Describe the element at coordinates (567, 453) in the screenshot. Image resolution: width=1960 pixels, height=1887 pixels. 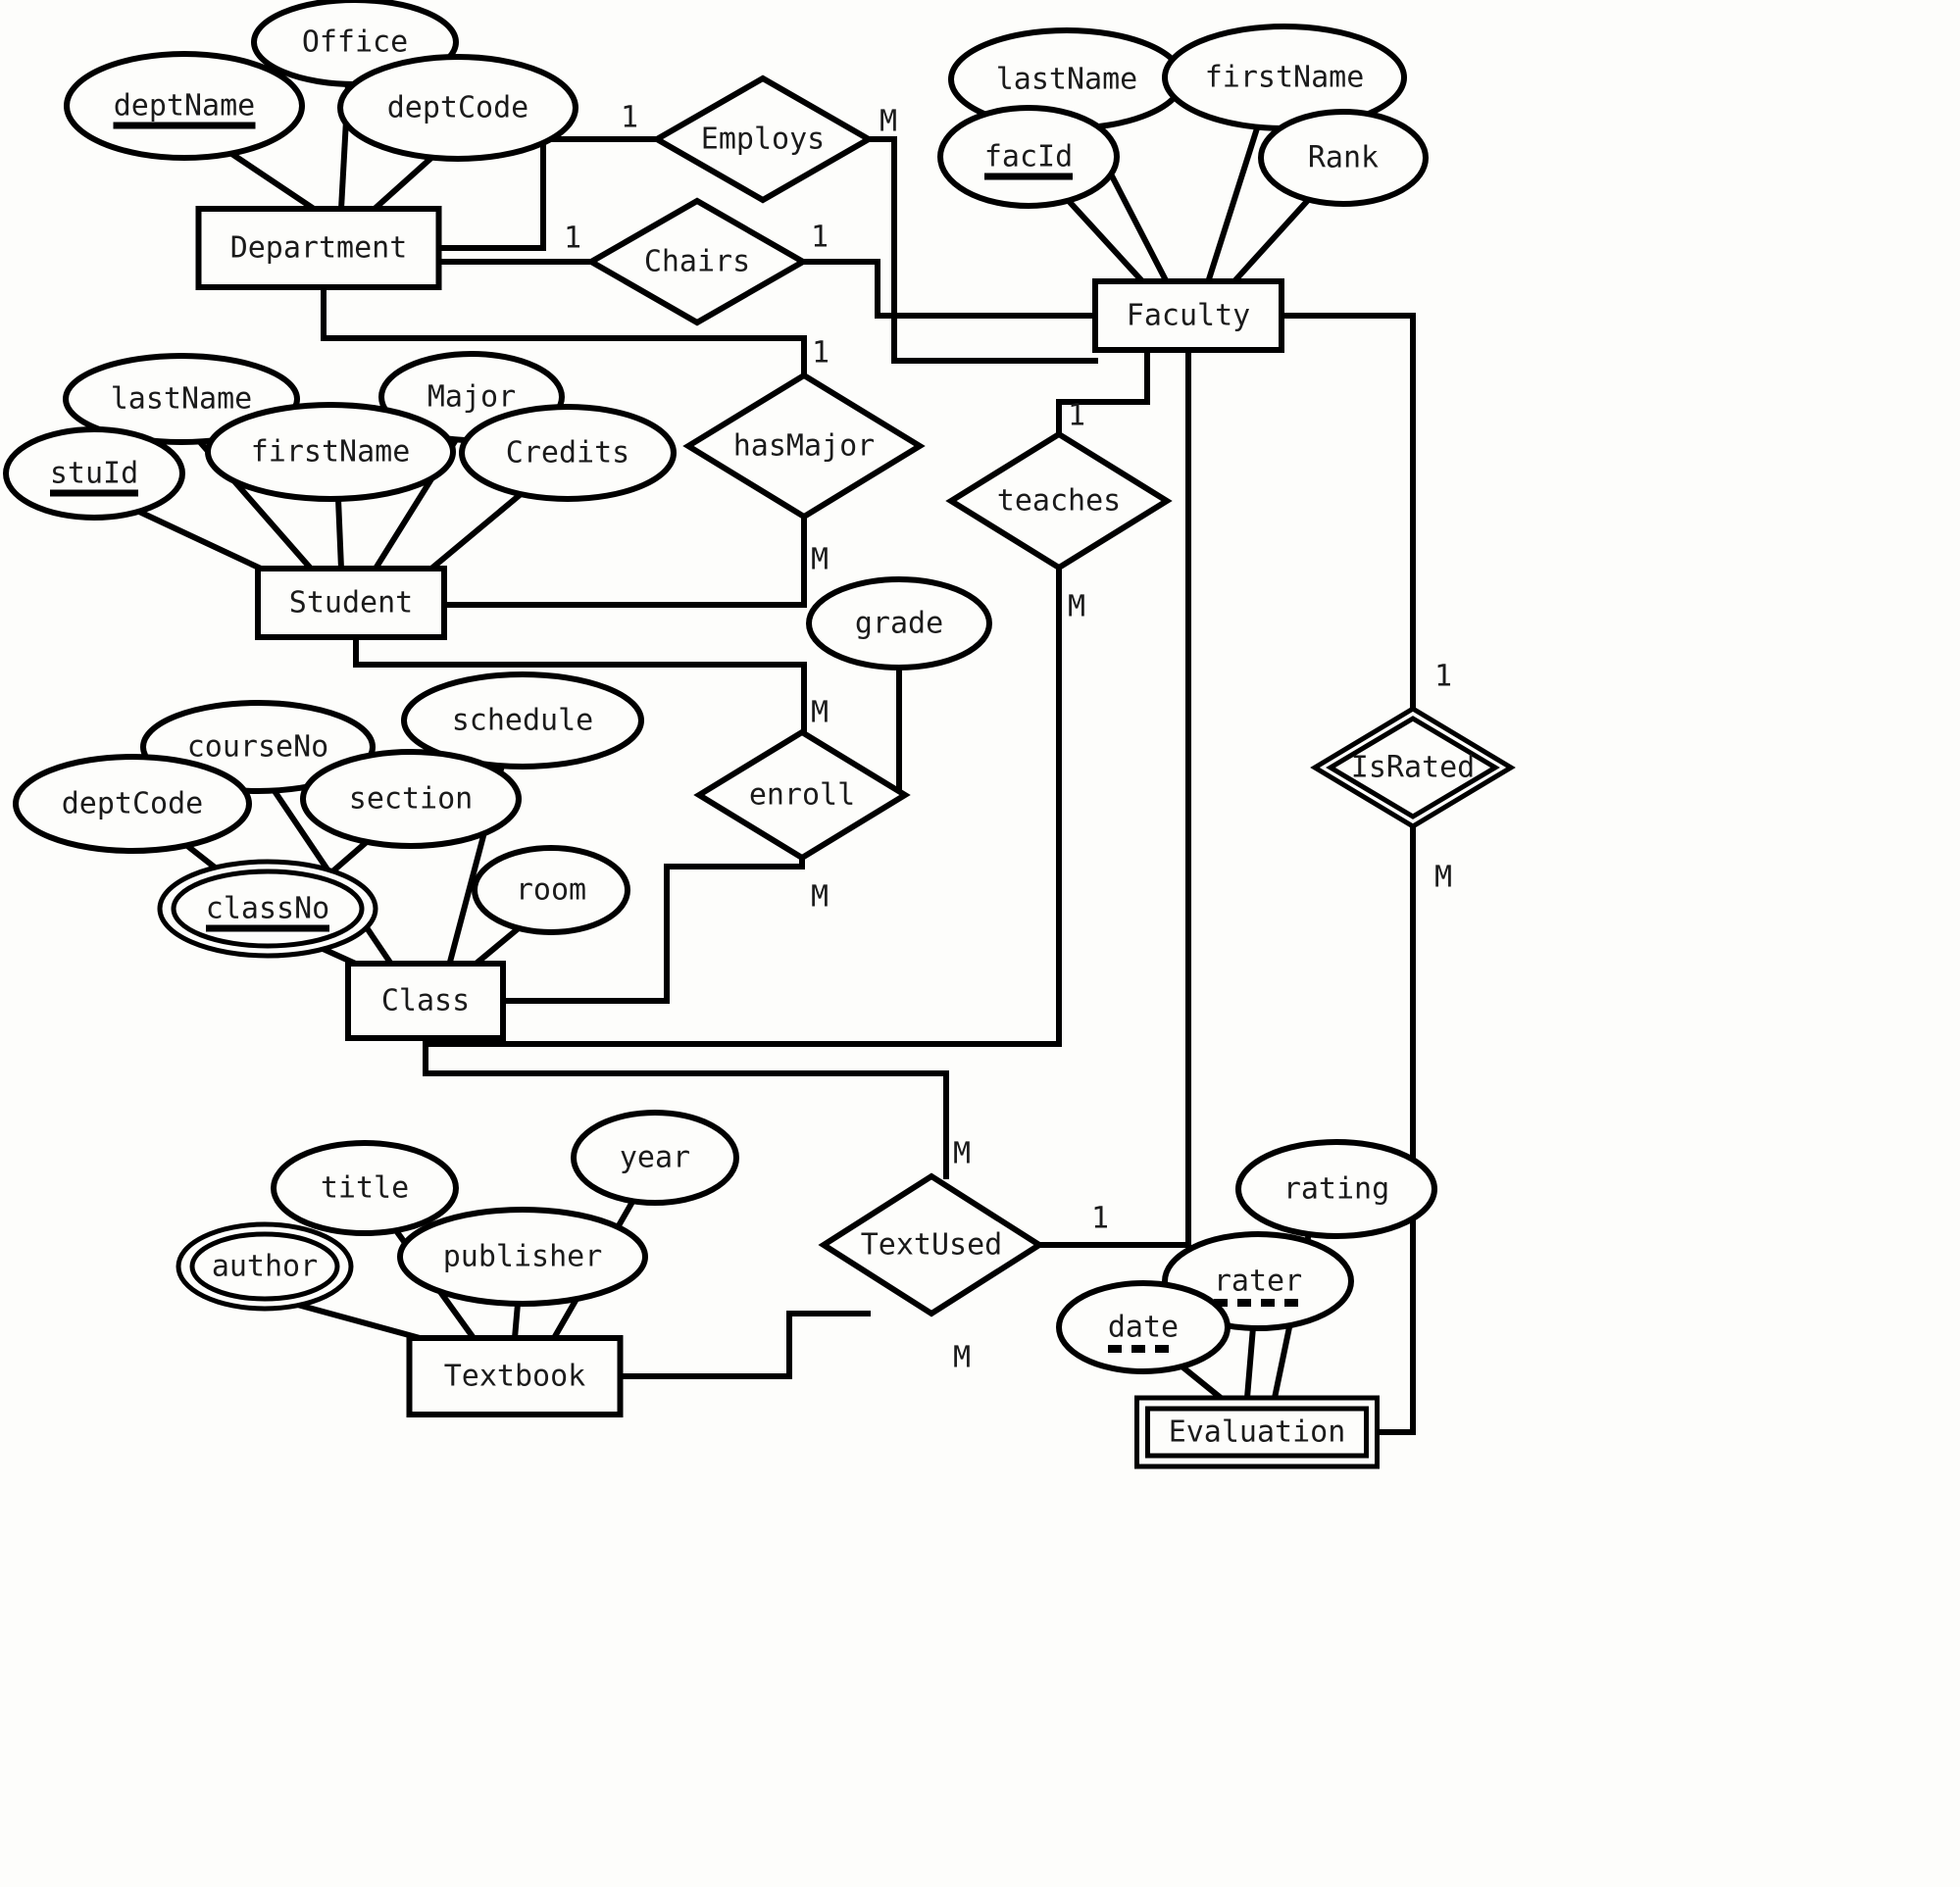
I see `attribute-label-stu-credits: Credits` at that location.